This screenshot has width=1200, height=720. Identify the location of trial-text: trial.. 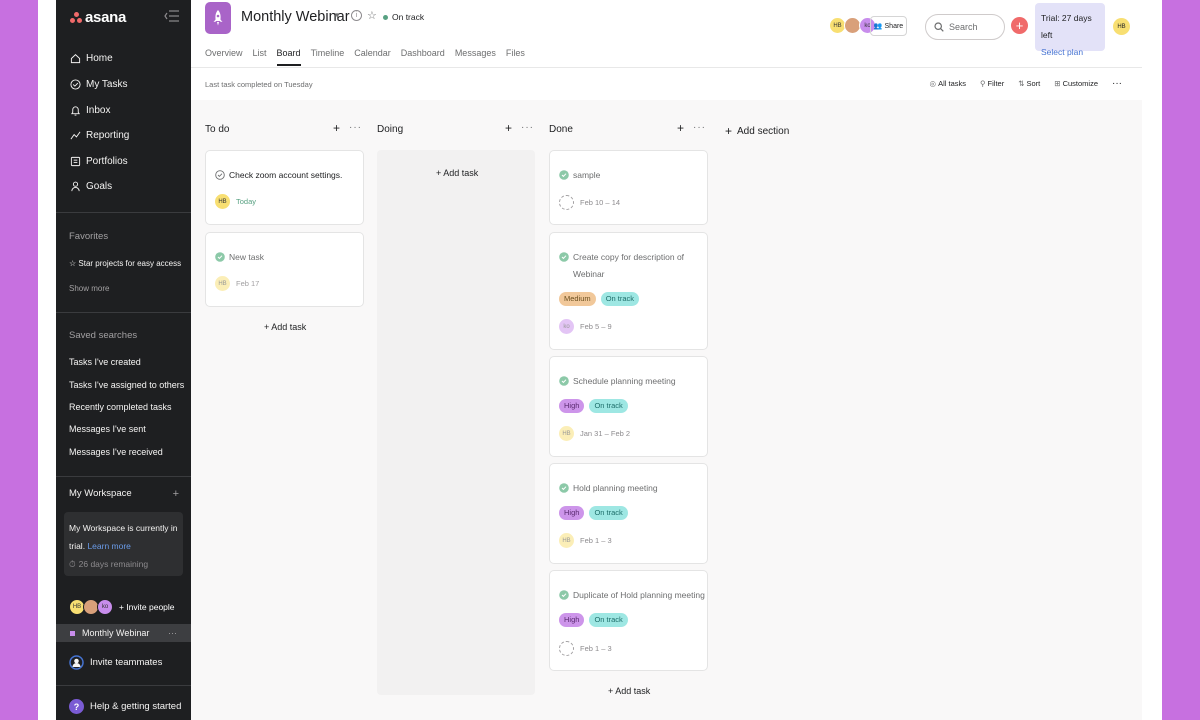
(77, 546).